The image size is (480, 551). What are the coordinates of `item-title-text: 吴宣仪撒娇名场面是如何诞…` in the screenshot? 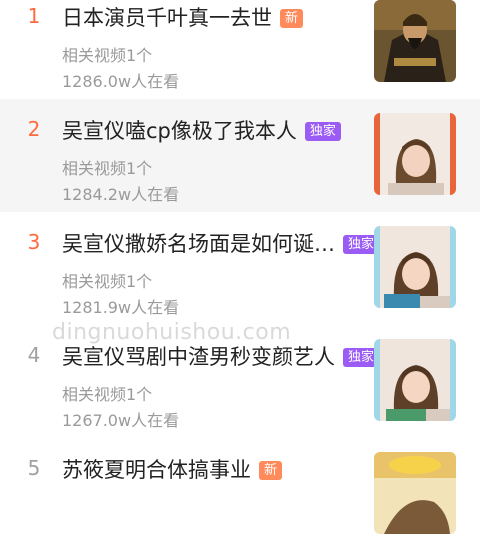 It's located at (198, 244).